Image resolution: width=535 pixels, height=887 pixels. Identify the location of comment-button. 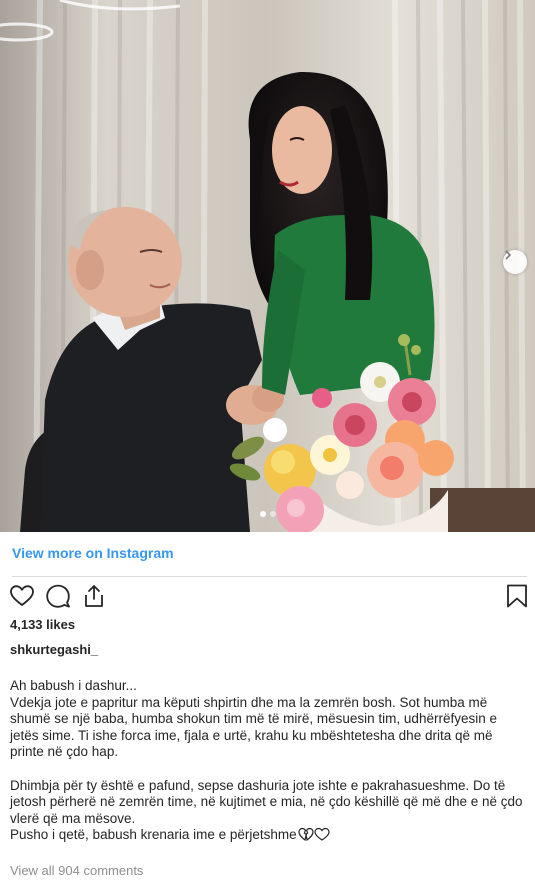
(58, 596).